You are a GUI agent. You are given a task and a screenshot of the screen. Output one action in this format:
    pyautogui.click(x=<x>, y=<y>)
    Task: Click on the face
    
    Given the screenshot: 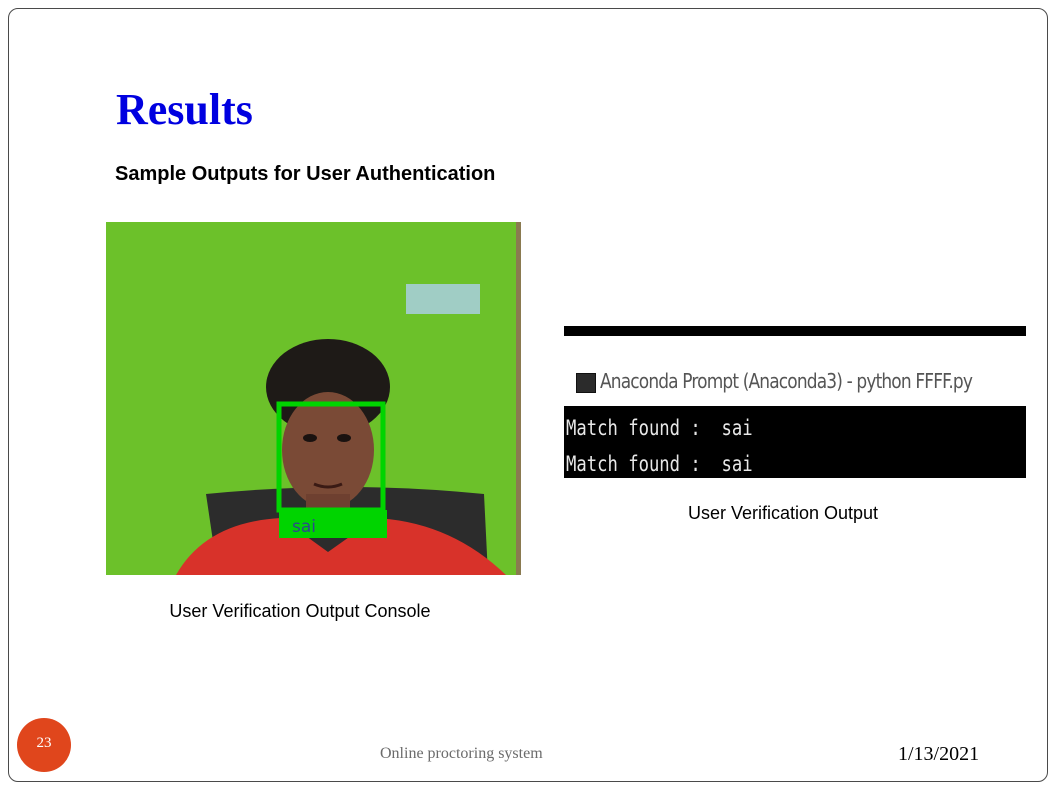 What is the action you would take?
    pyautogui.click(x=328, y=450)
    